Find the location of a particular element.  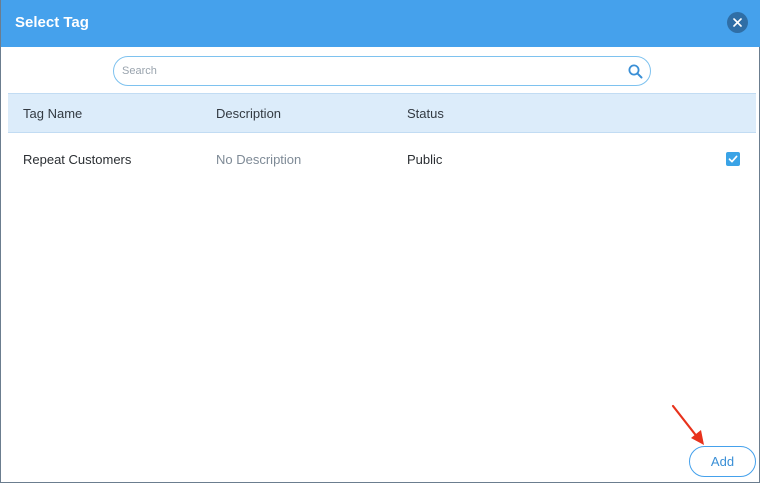

checkmark-icon is located at coordinates (733, 159).